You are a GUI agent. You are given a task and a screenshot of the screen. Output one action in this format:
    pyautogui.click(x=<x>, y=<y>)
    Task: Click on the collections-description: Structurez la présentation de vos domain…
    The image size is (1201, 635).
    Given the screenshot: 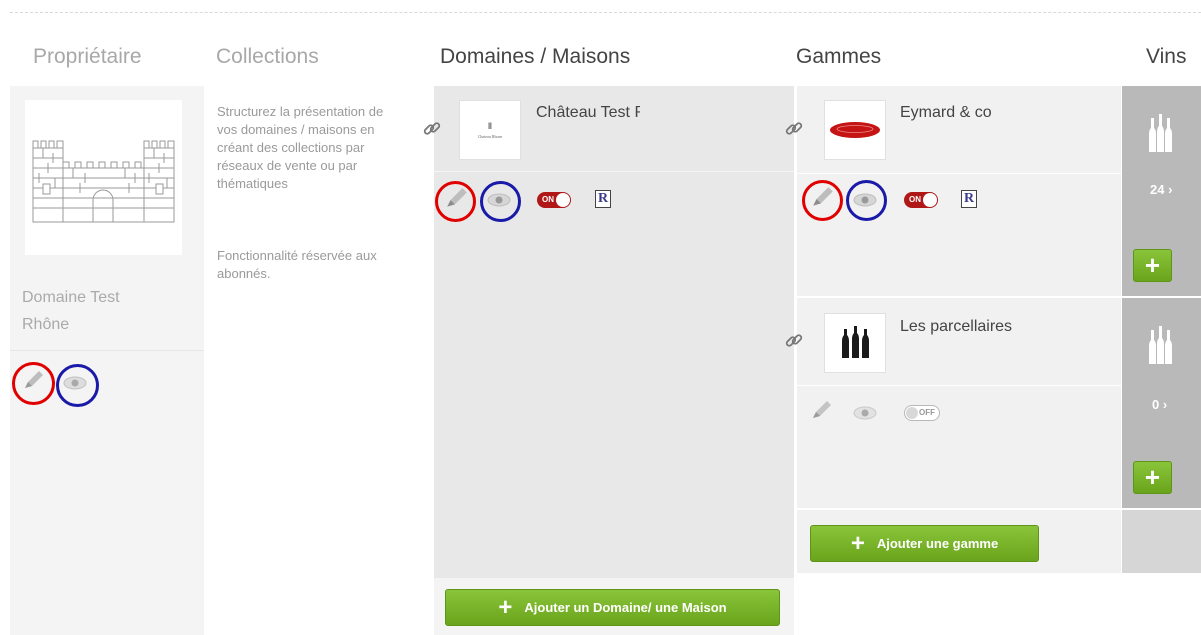 What is the action you would take?
    pyautogui.click(x=300, y=147)
    